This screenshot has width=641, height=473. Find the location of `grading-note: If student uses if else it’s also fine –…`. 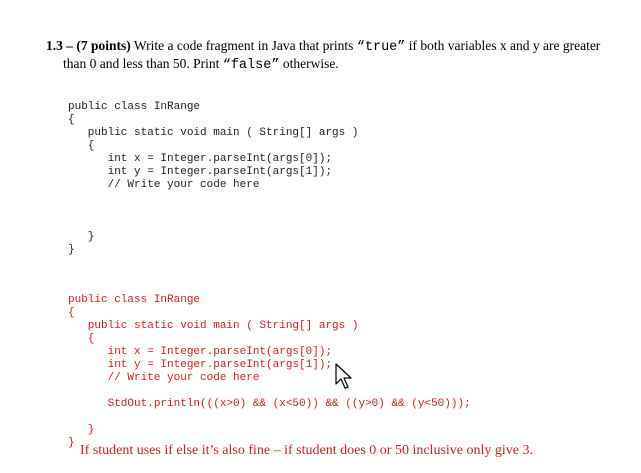

grading-note: If student uses if else it’s also fine –… is located at coordinates (306, 450).